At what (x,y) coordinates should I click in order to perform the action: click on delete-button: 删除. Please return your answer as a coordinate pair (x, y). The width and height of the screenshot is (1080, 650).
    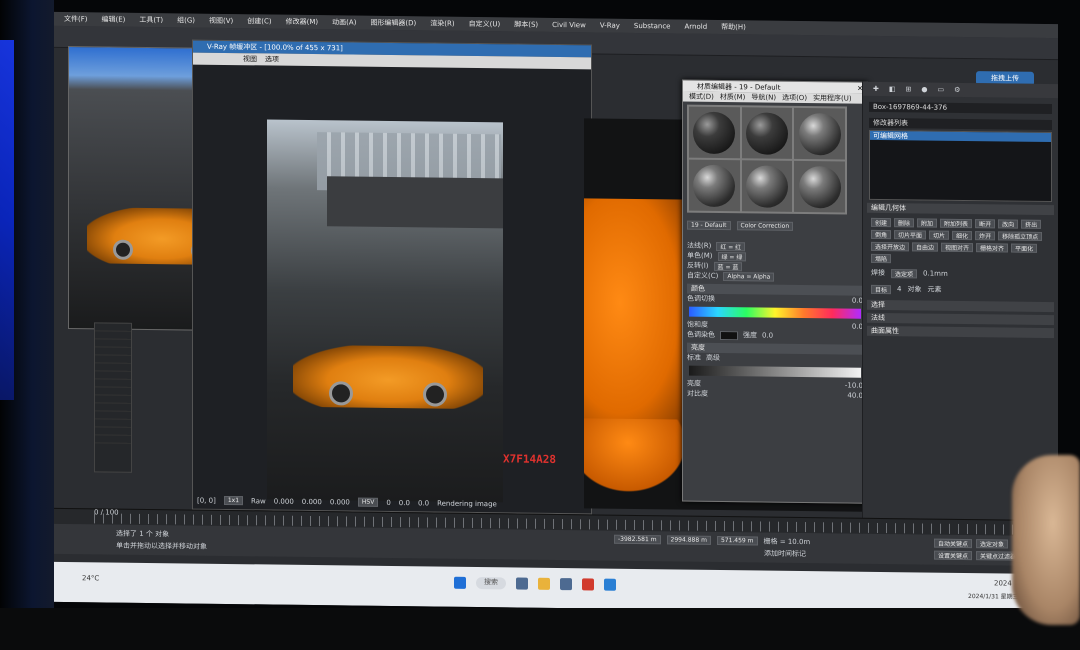
    Looking at the image, I should click on (904, 223).